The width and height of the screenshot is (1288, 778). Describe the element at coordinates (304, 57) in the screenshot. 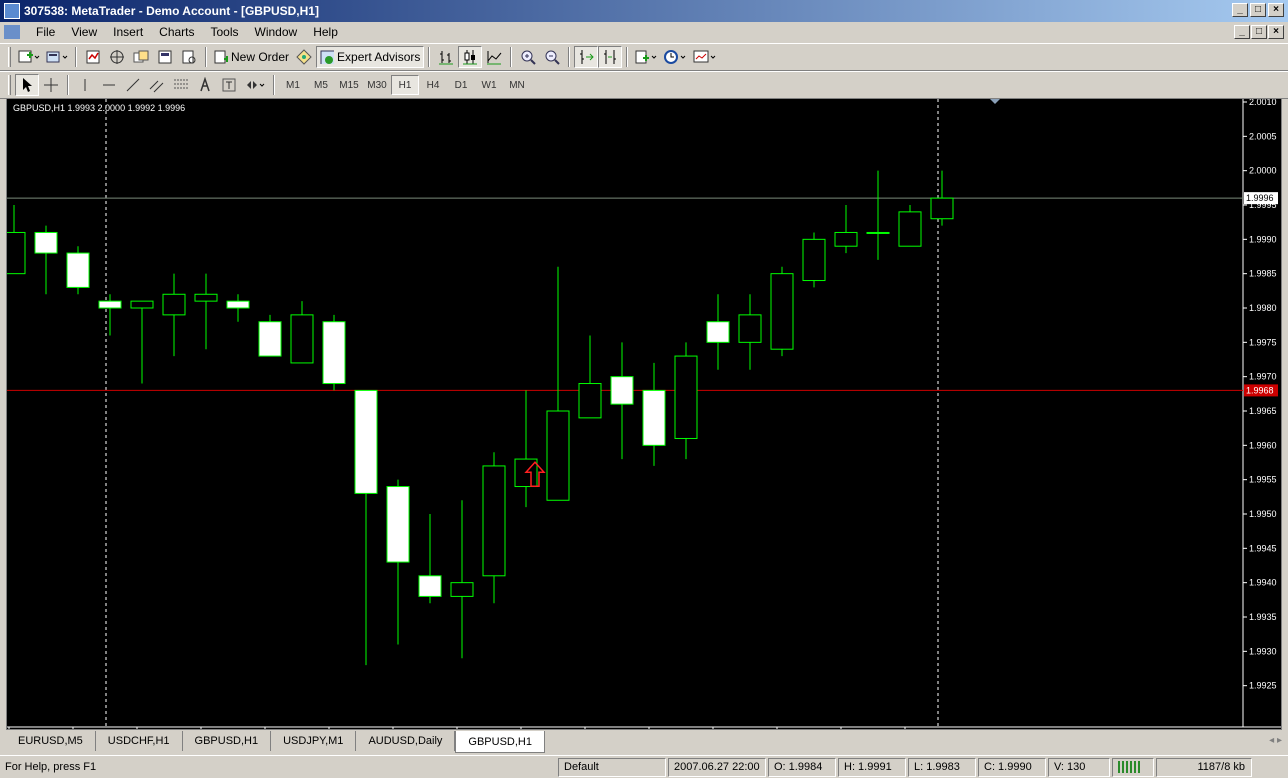

I see `metaeditor-button` at that location.